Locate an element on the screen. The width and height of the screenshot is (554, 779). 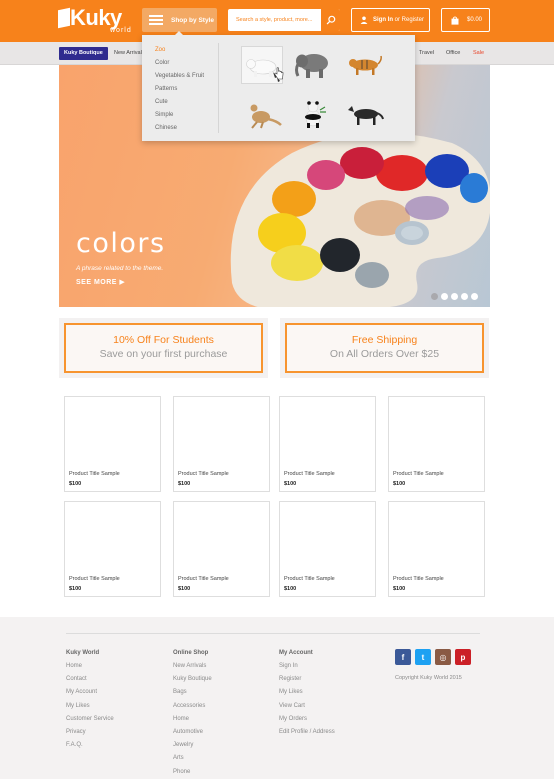
footer-link-customer-service: Customer Service is located at coordinates (90, 721).